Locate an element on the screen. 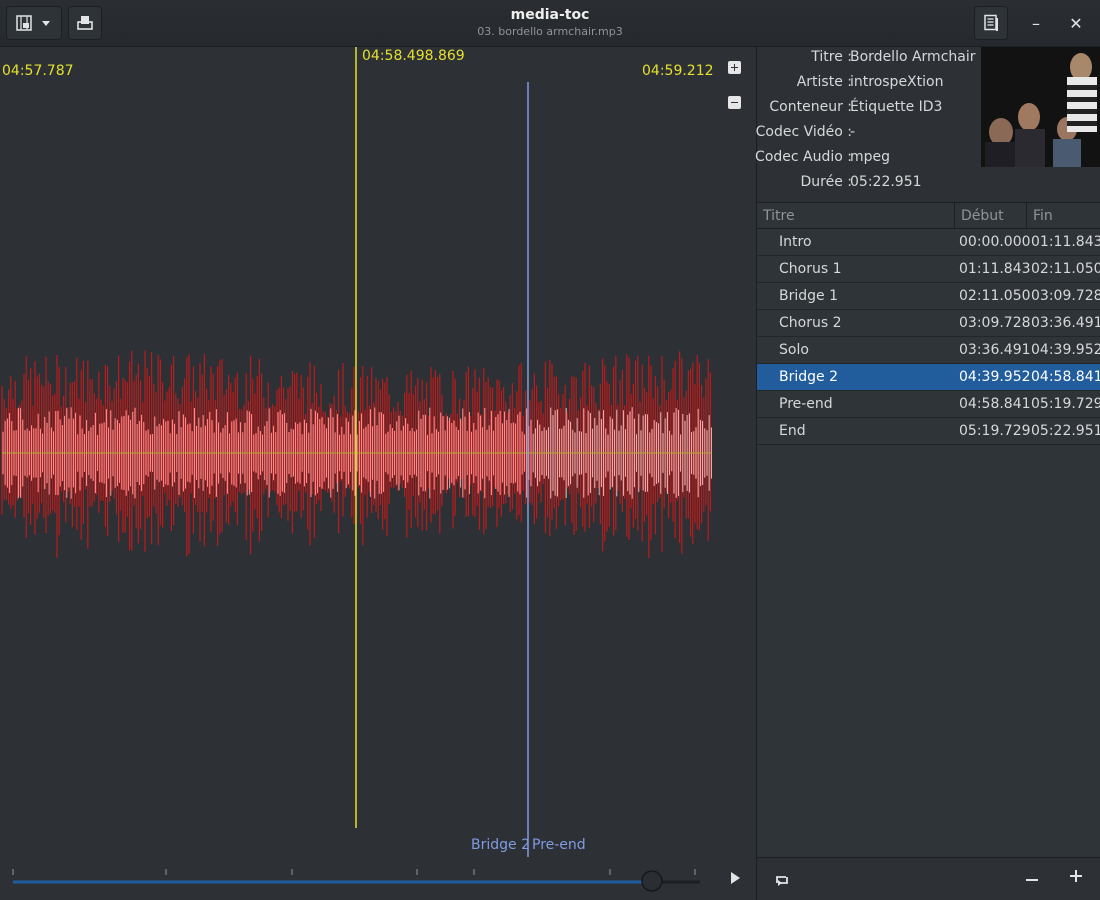 This screenshot has height=900, width=1100. add-chapter-button is located at coordinates (1076, 878).